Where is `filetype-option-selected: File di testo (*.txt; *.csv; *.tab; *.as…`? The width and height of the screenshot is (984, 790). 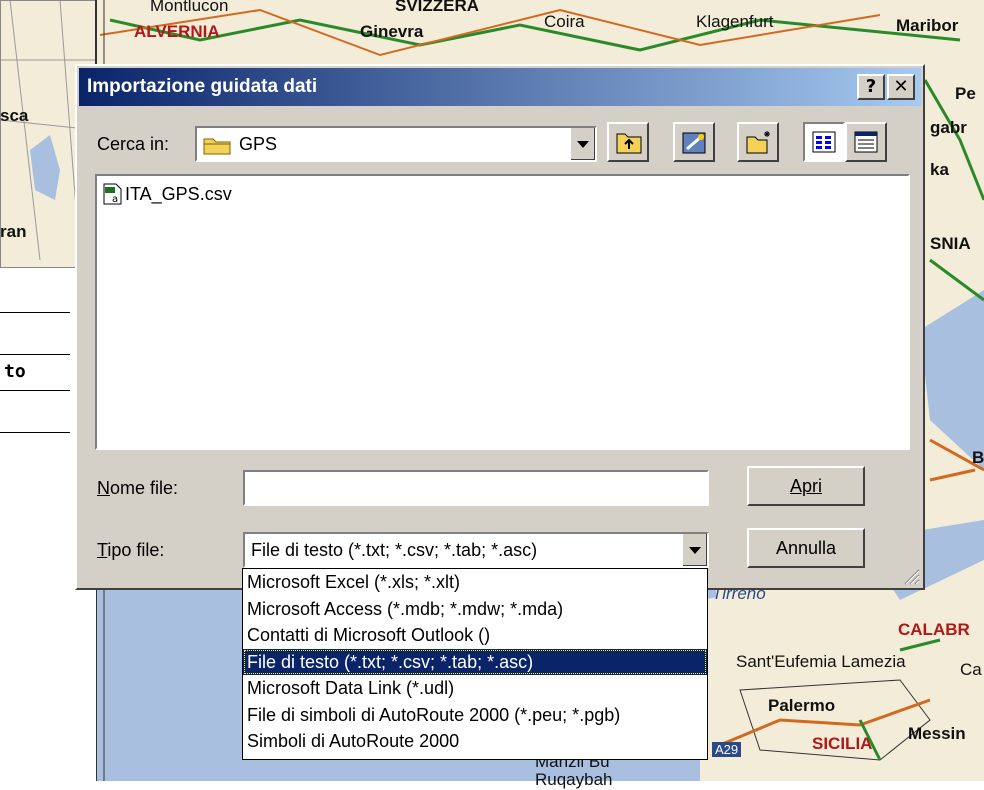 filetype-option-selected: File di testo (*.txt; *.csv; *.tab; *.as… is located at coordinates (475, 661).